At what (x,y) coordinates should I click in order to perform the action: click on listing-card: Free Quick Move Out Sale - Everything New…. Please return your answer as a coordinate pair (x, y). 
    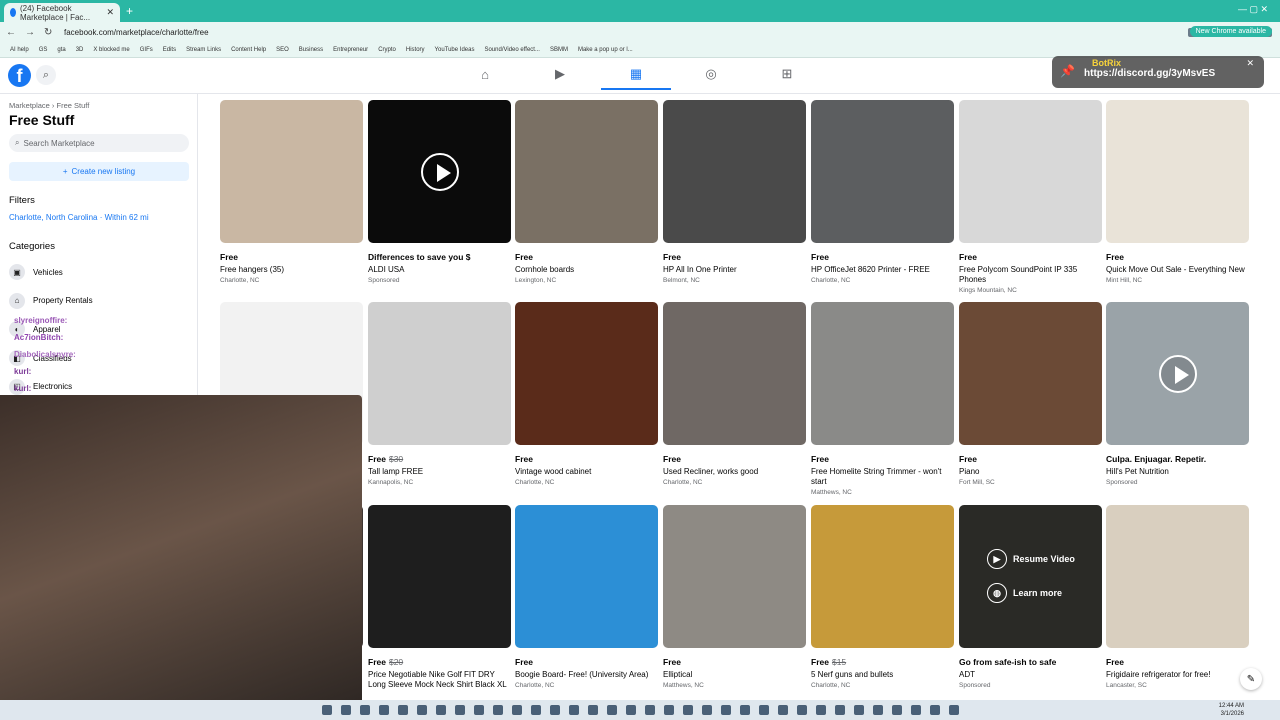
    Looking at the image, I should click on (1177, 192).